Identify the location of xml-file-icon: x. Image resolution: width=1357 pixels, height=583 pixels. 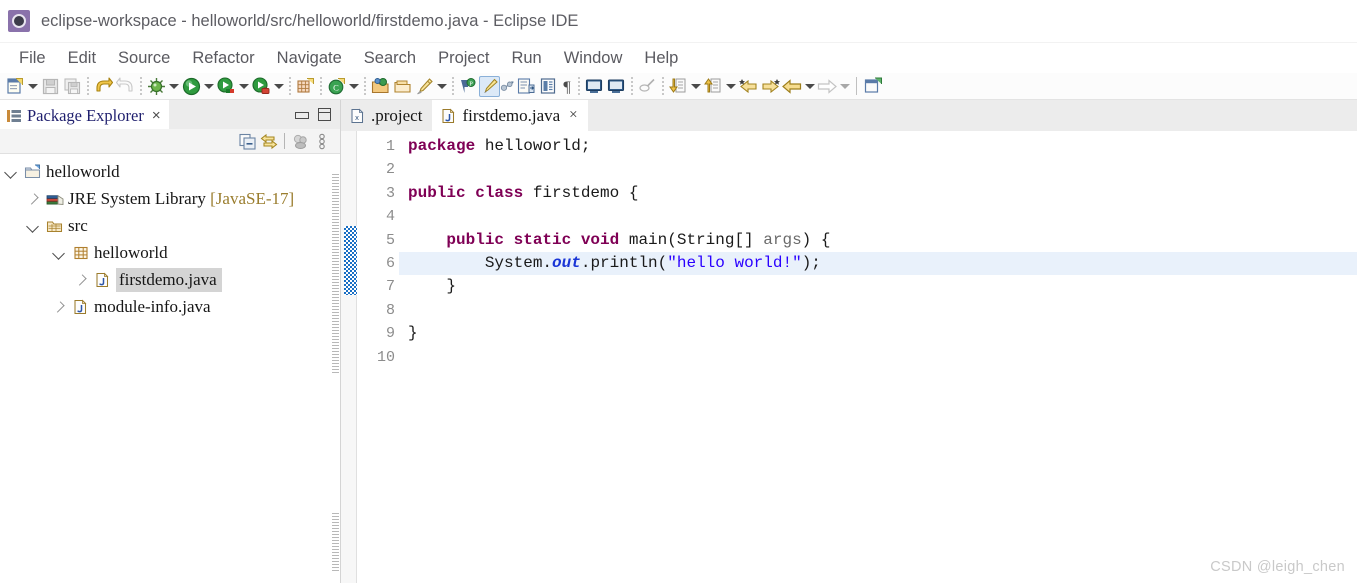
(357, 116).